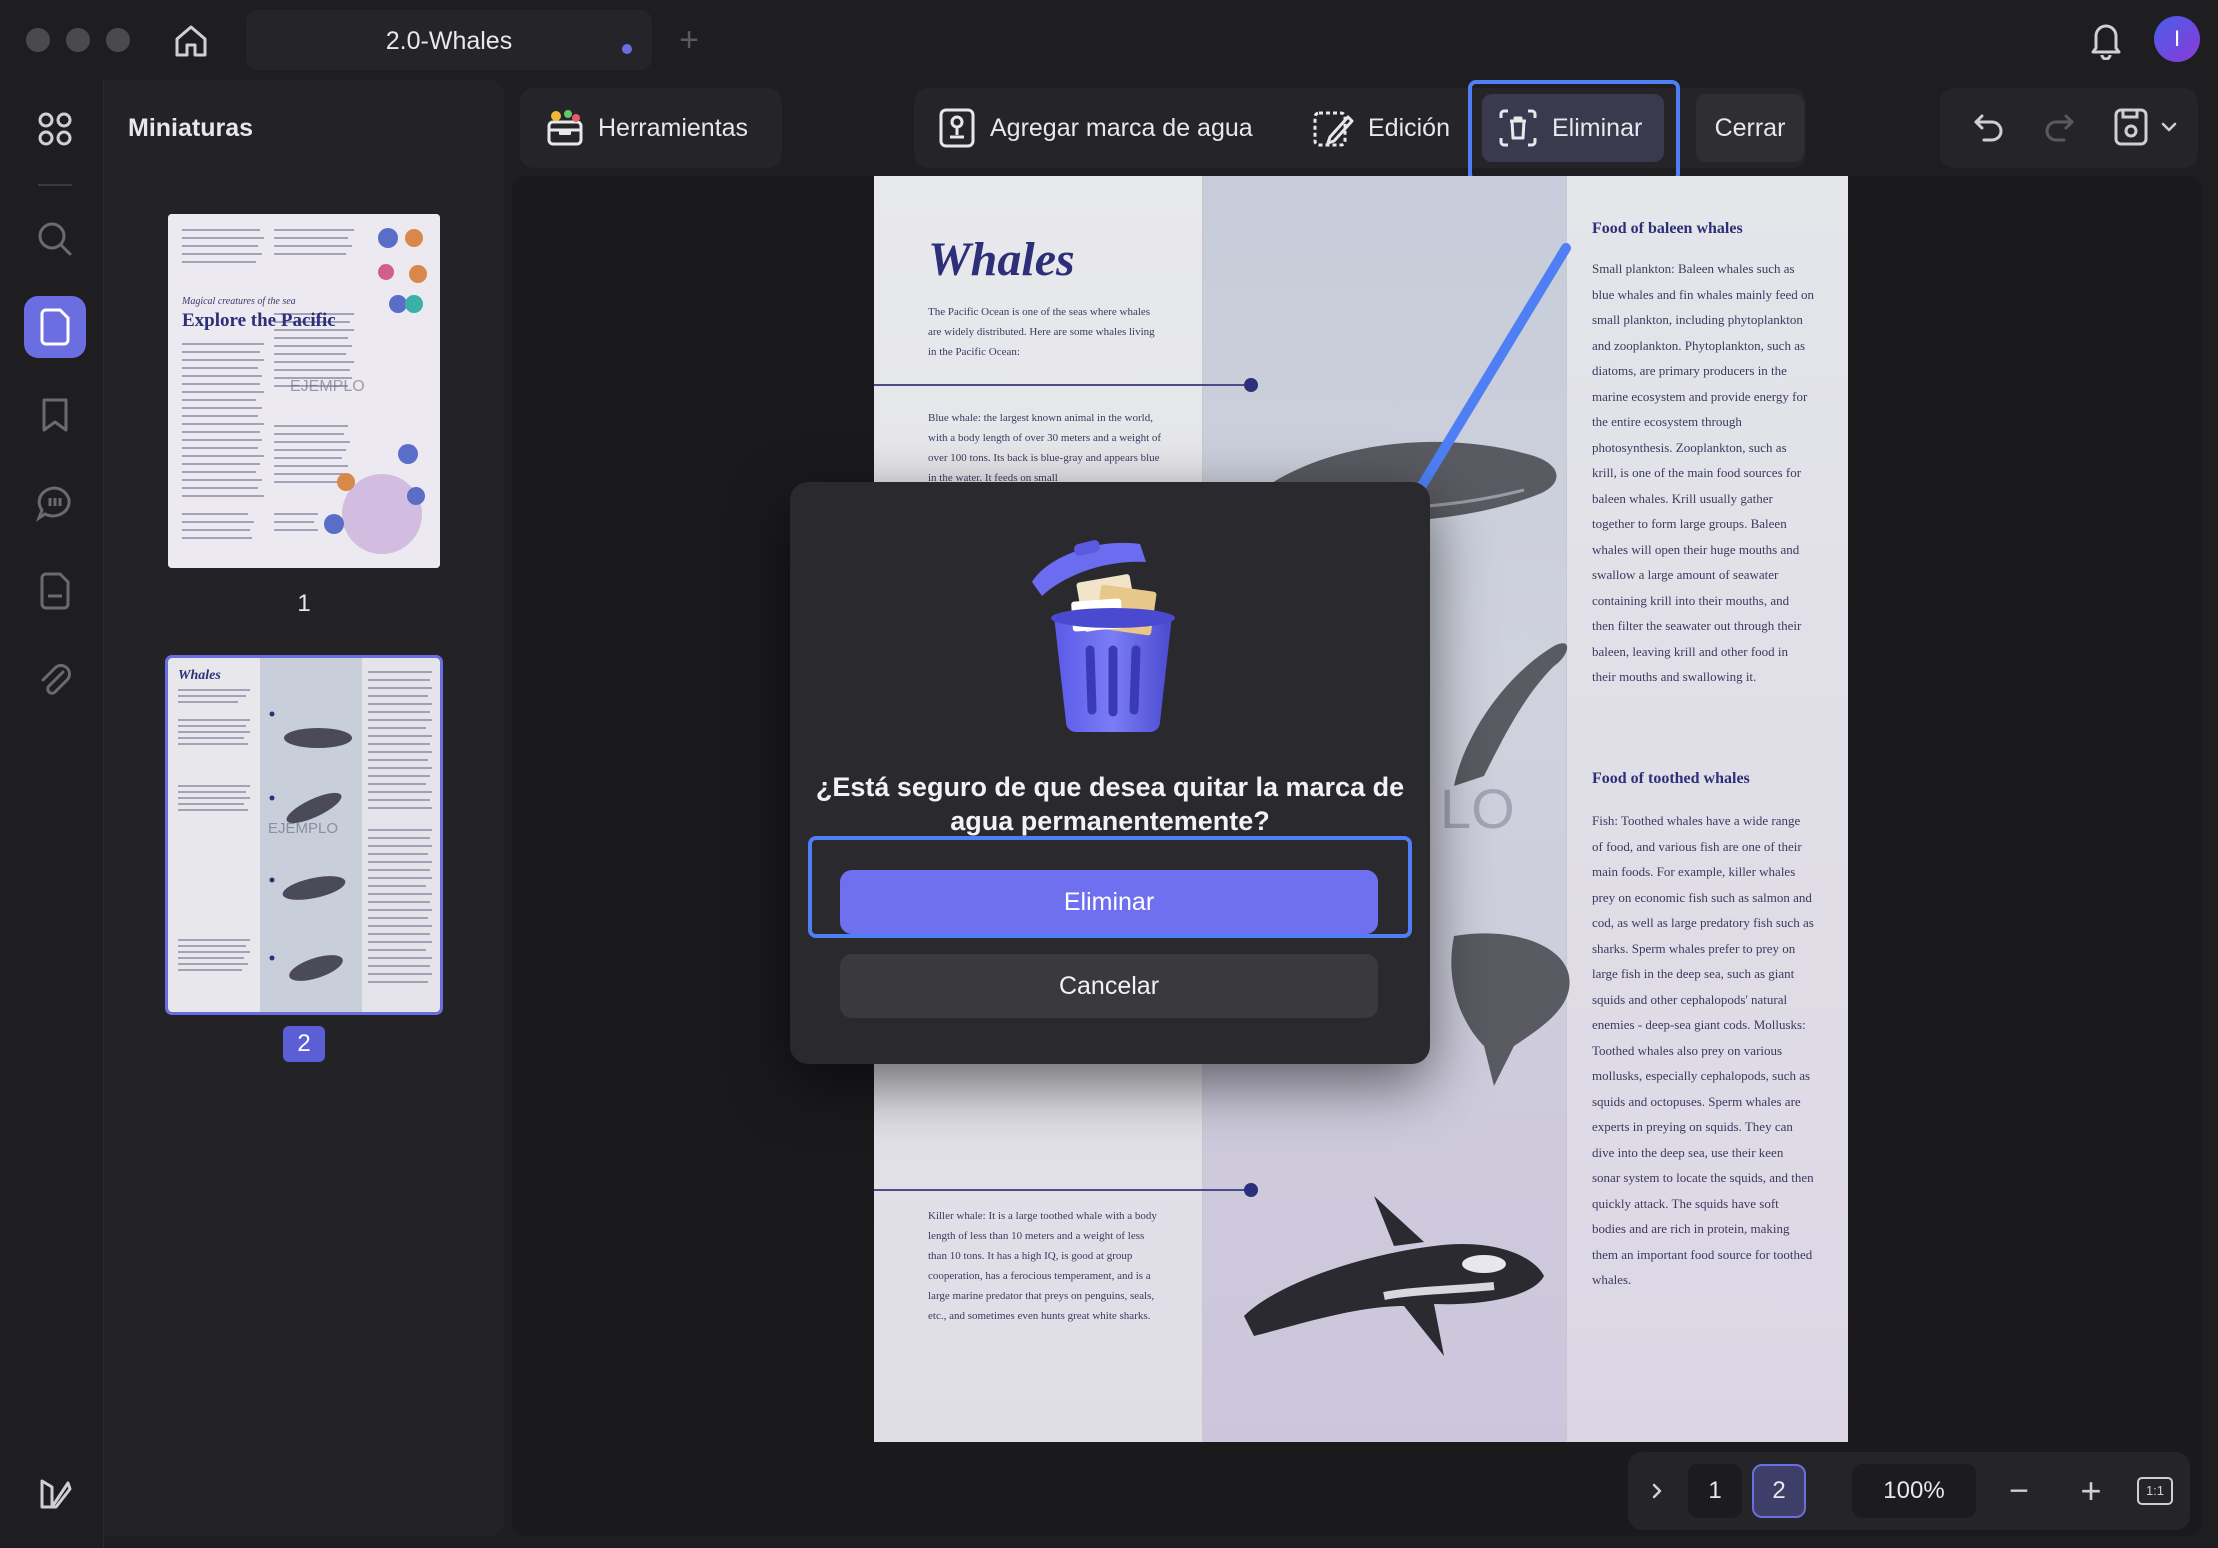 The width and height of the screenshot is (2218, 1548). Describe the element at coordinates (259, 320) in the screenshot. I see `thumbnail-1-title: Explore the Pacific` at that location.